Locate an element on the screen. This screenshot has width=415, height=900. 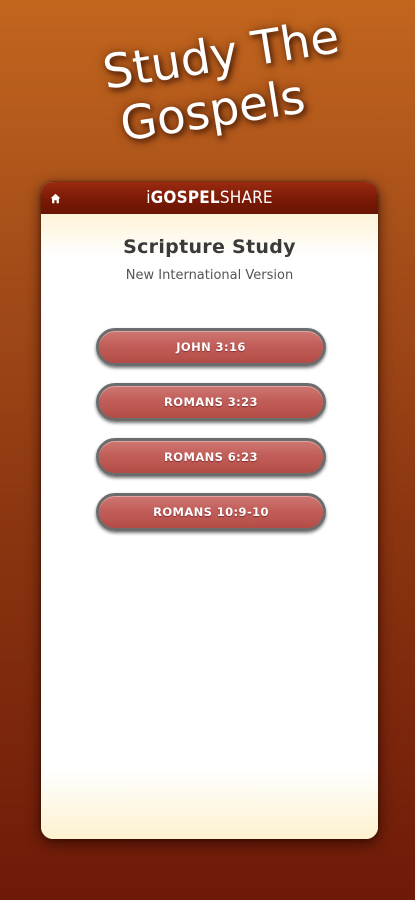
romans-6-23-button: ROMANS 6:23 is located at coordinates (211, 457).